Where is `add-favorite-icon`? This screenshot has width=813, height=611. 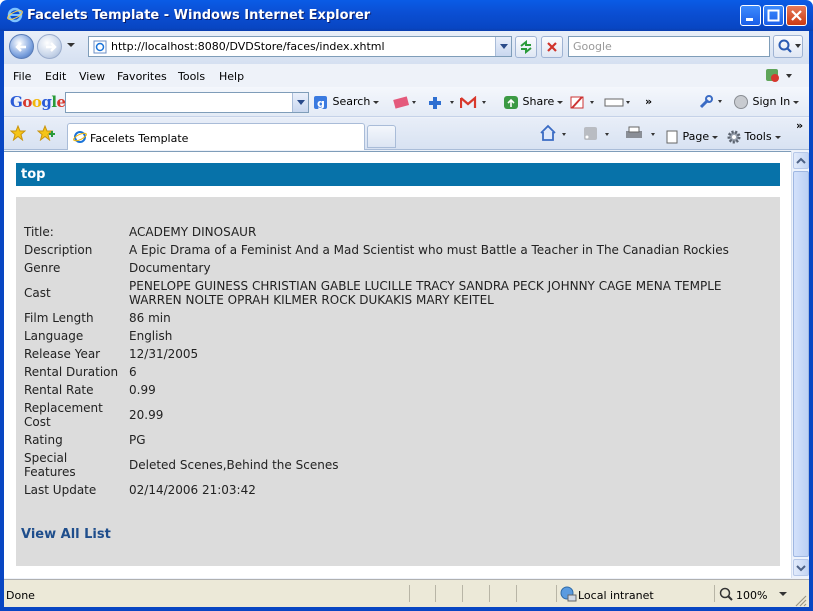
add-favorite-icon is located at coordinates (46, 133).